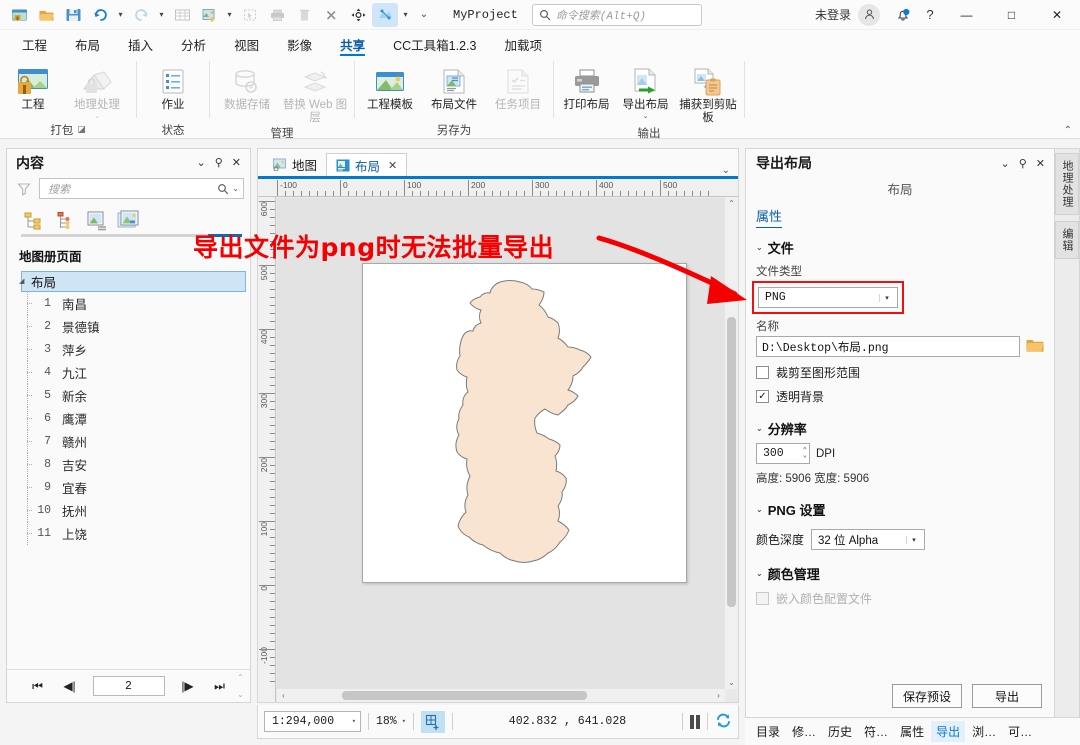  What do you see at coordinates (141, 15) in the screenshot?
I see `redo-icon` at bounding box center [141, 15].